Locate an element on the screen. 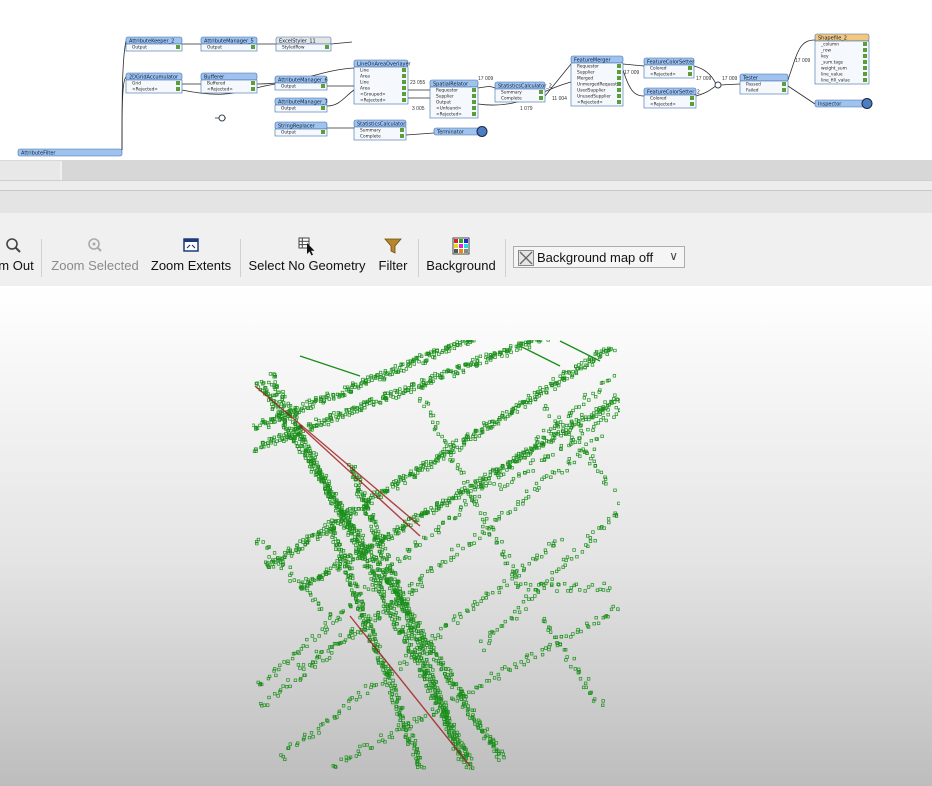 This screenshot has width=932, height=786. transformer-buf: BuffererBuffered<Rejected> is located at coordinates (229, 83).